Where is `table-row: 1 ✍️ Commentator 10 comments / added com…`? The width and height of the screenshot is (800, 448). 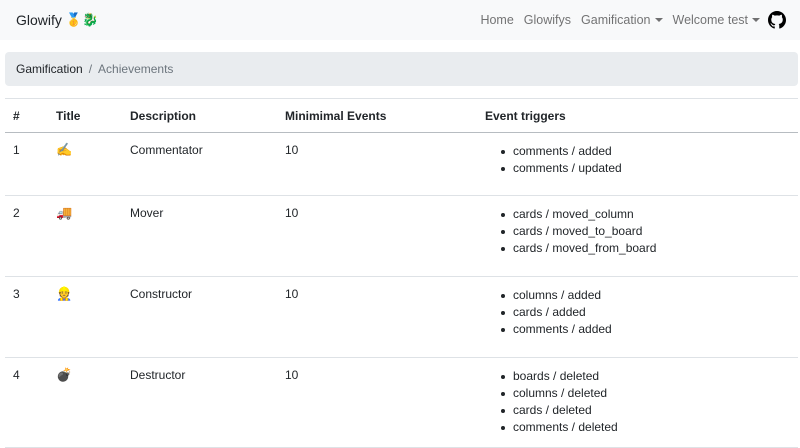
table-row: 1 ✍️ Commentator 10 comments / added com… is located at coordinates (401, 164).